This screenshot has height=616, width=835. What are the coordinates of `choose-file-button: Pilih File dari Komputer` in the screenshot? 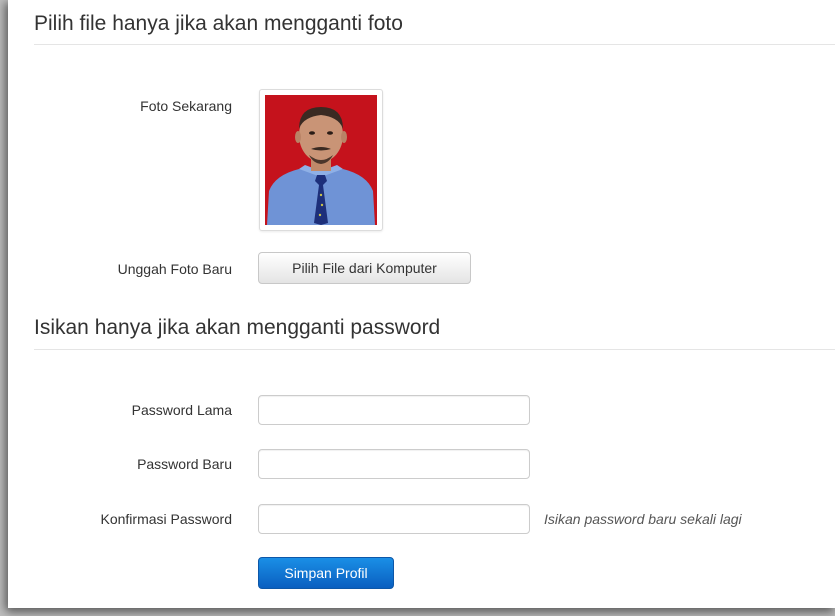 It's located at (364, 268).